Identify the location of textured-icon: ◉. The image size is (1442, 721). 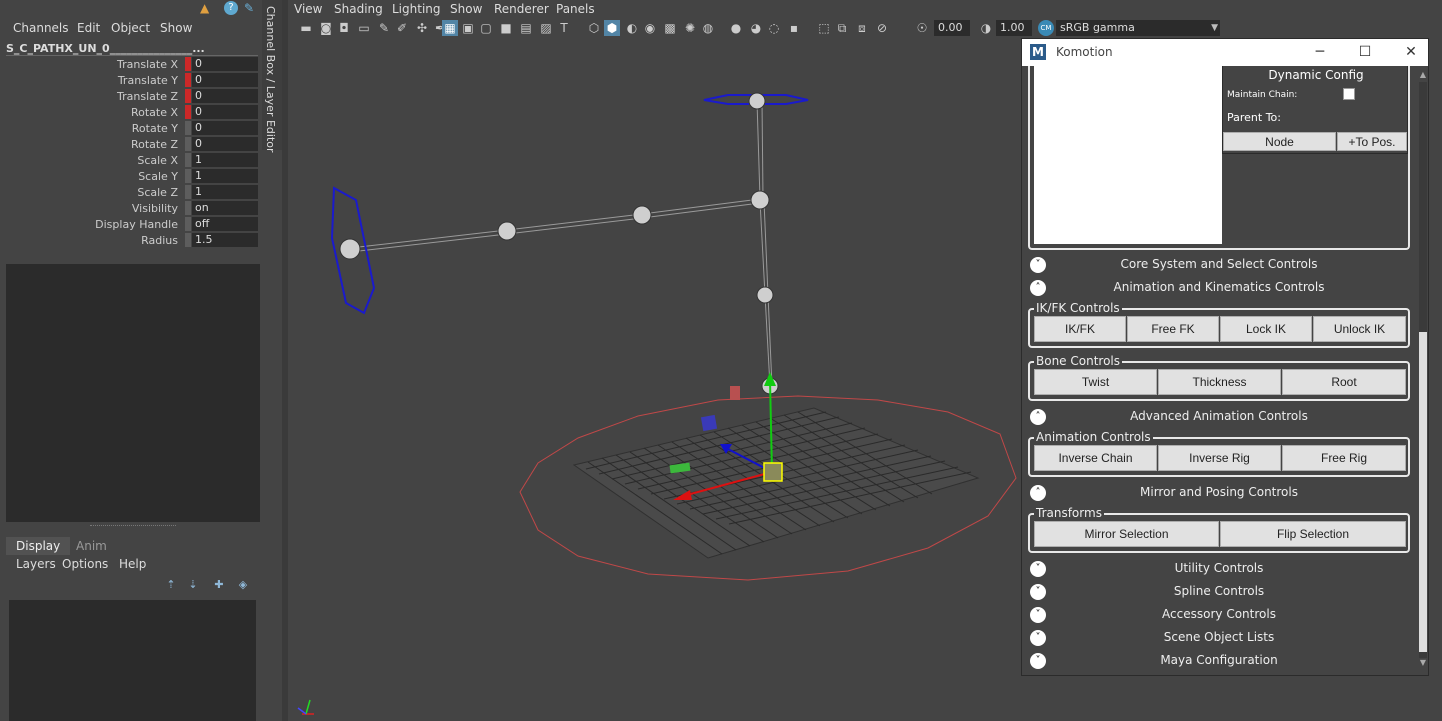
(650, 28).